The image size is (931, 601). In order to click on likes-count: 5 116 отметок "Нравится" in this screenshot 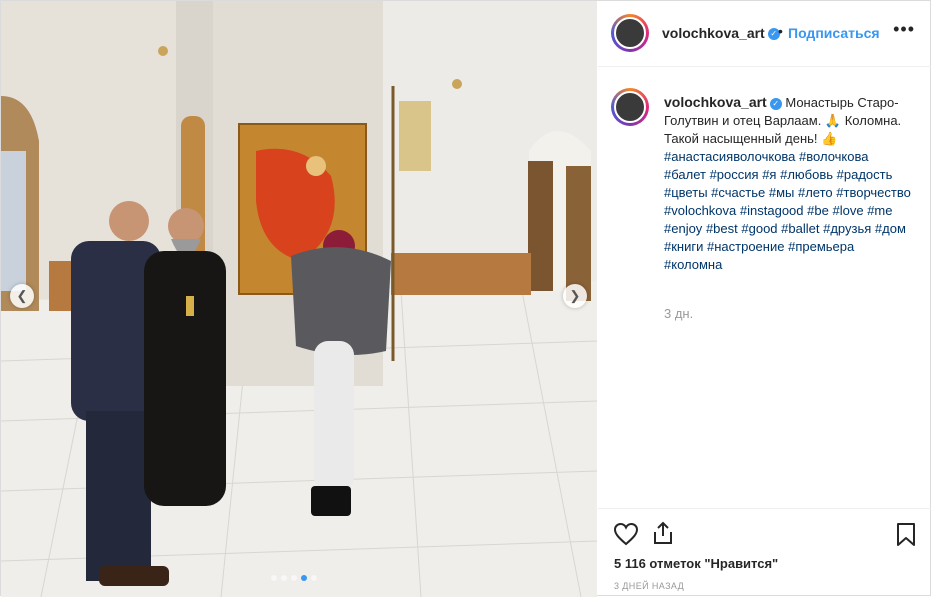, I will do `click(696, 563)`.